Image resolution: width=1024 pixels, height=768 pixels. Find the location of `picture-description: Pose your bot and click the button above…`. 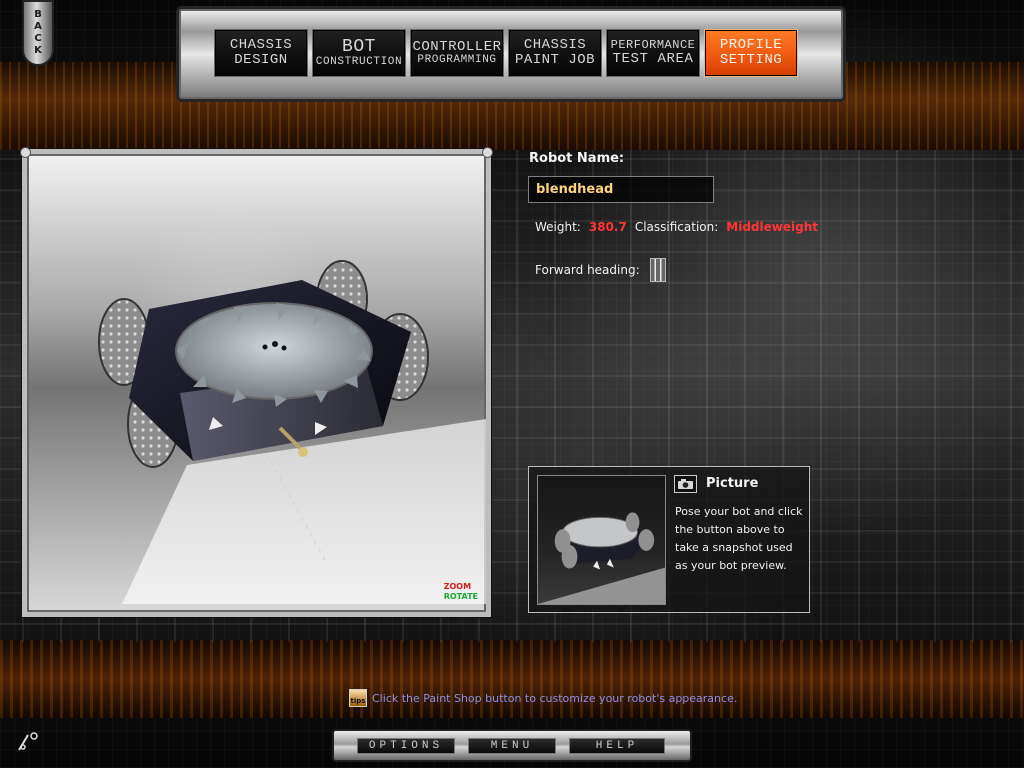

picture-description: Pose your bot and click the button above… is located at coordinates (739, 538).